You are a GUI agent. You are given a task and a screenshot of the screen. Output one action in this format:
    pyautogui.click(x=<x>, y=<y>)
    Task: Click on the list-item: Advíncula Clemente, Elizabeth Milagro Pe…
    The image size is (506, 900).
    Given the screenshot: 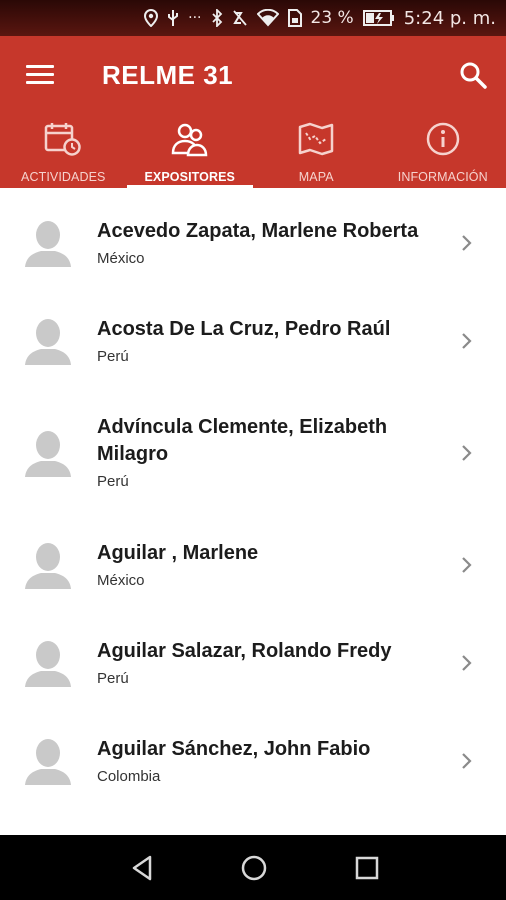 What is the action you would take?
    pyautogui.click(x=253, y=447)
    